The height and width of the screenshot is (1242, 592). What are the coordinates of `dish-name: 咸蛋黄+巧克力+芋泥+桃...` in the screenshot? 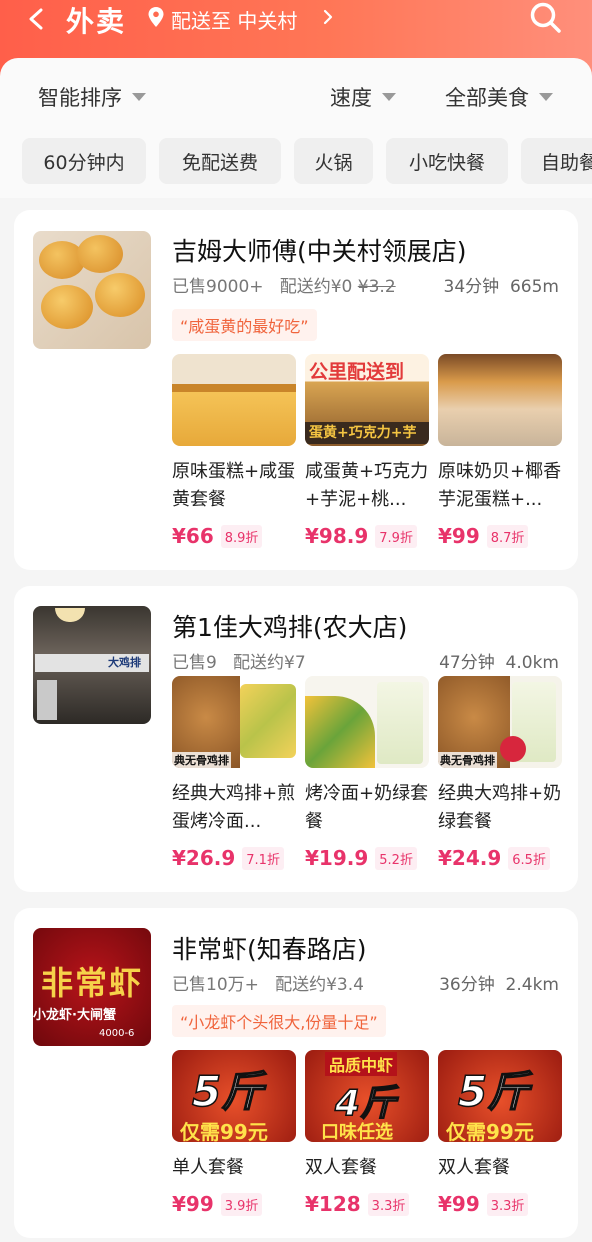 It's located at (367, 485).